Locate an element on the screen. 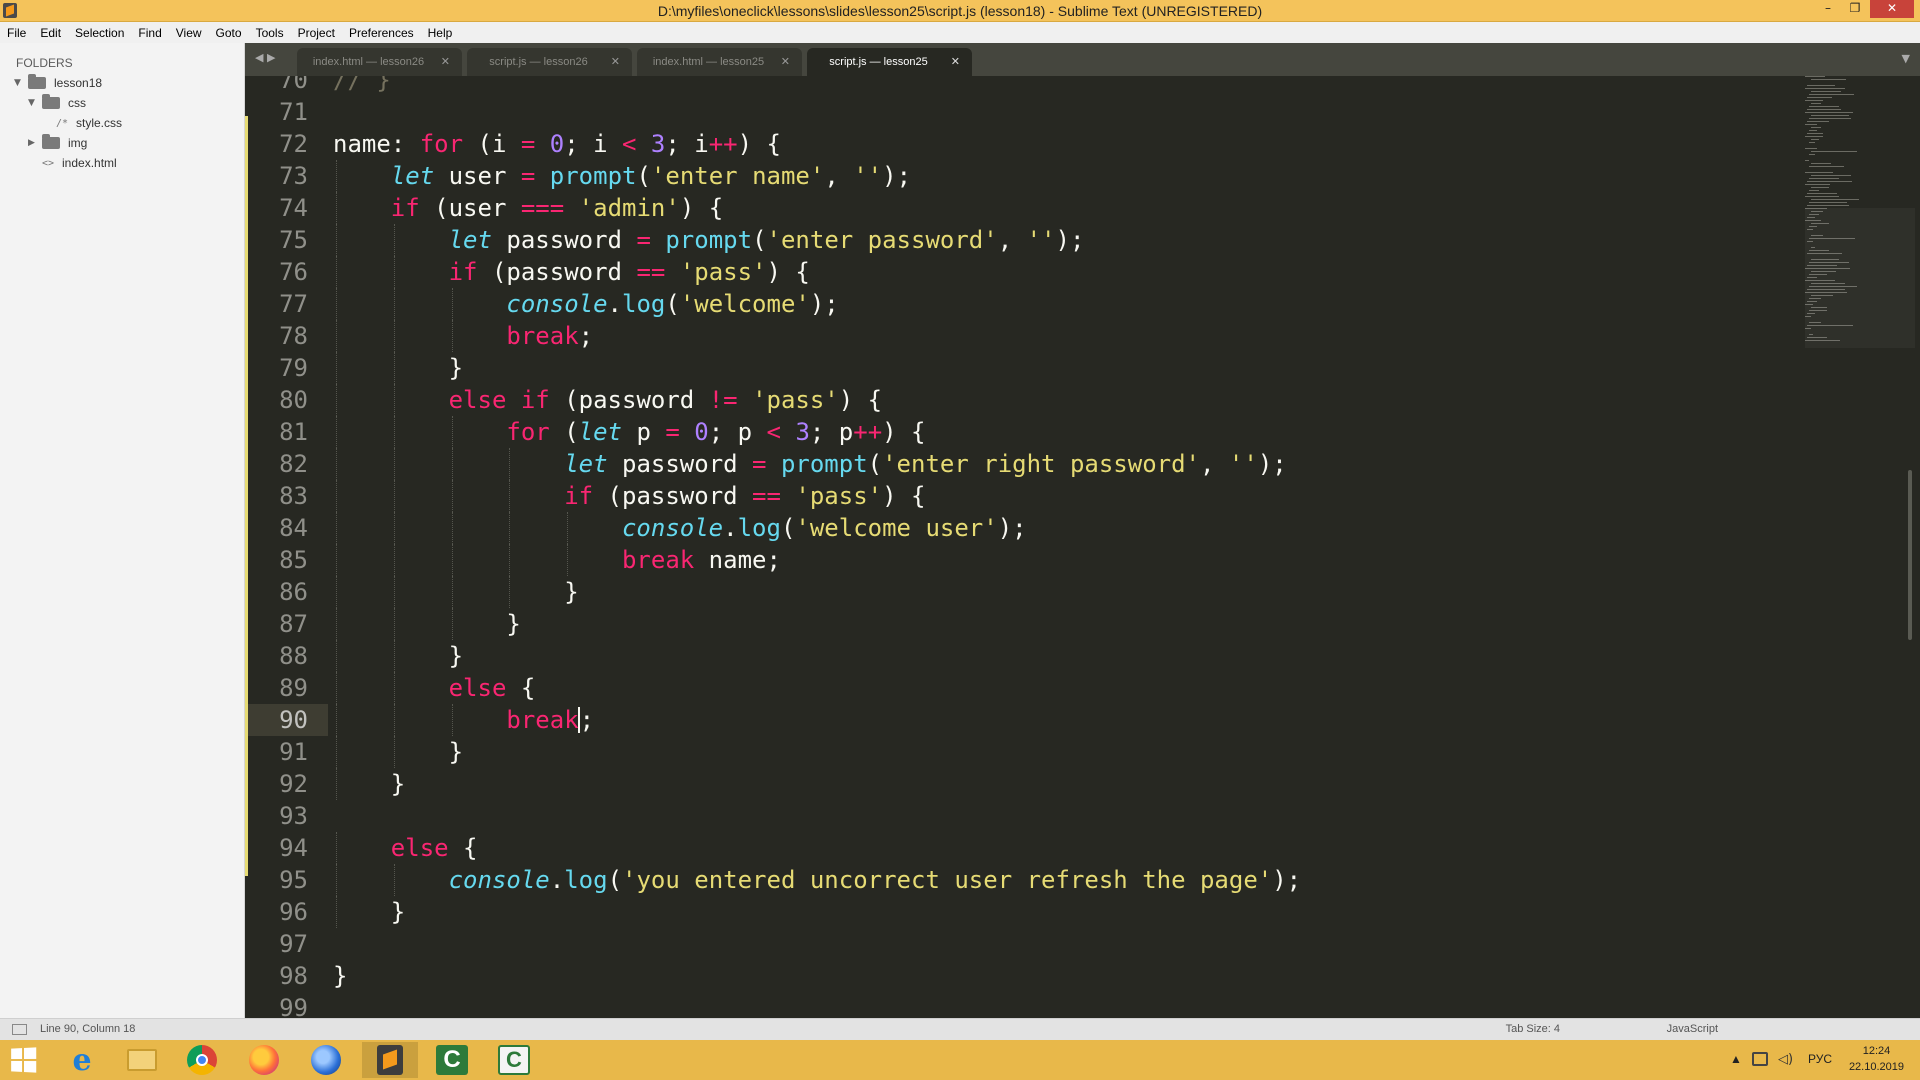 The width and height of the screenshot is (1920, 1080). code-text: // } is located at coordinates (362, 85).